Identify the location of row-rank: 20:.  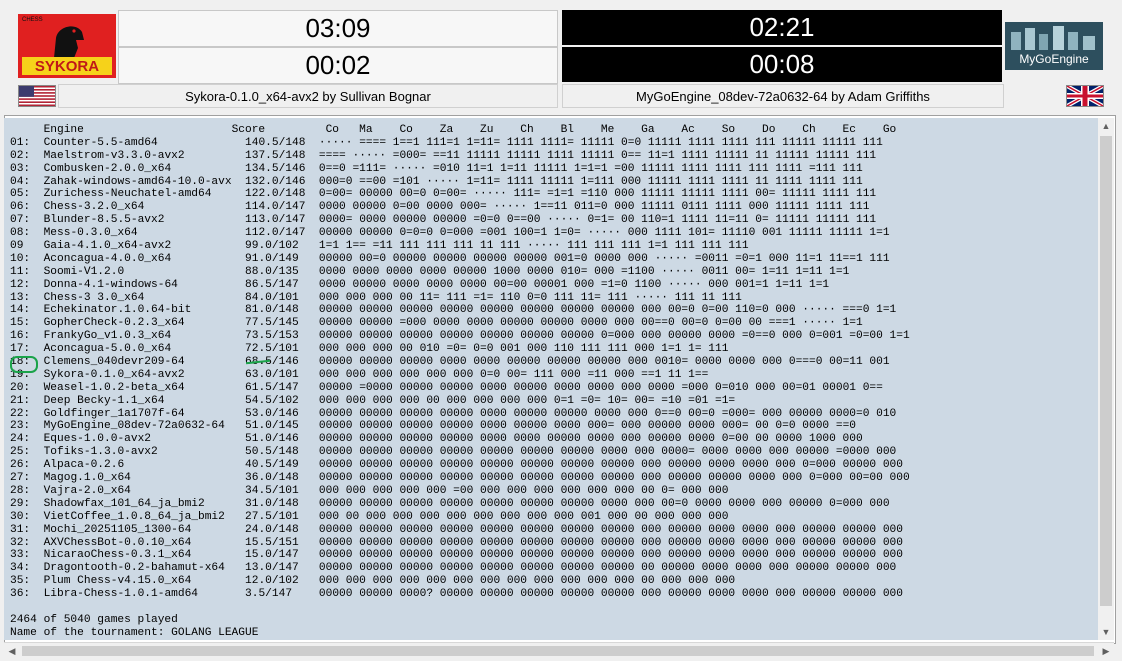
(20, 387).